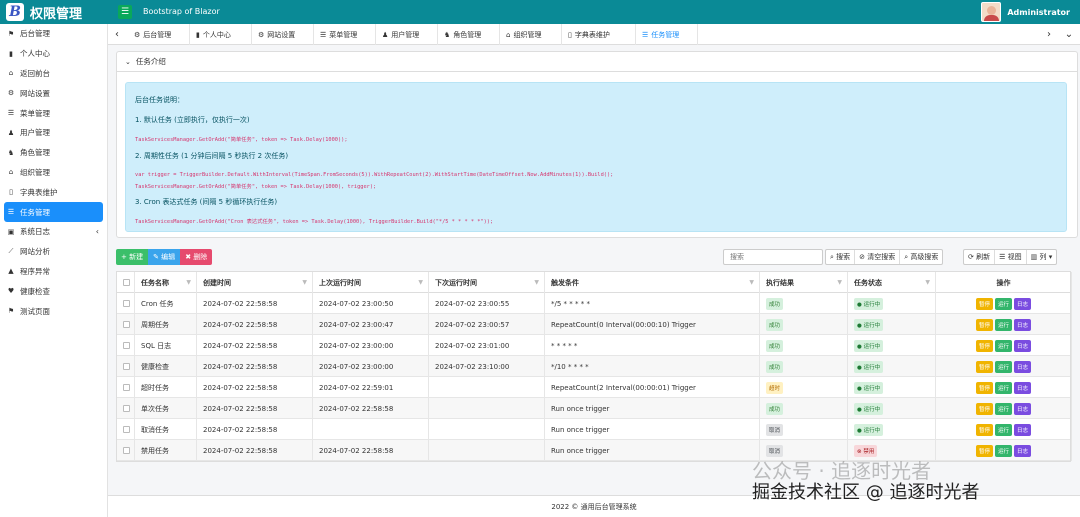  I want to click on sidebar-item: ▮ 个人中心, so click(53, 54).